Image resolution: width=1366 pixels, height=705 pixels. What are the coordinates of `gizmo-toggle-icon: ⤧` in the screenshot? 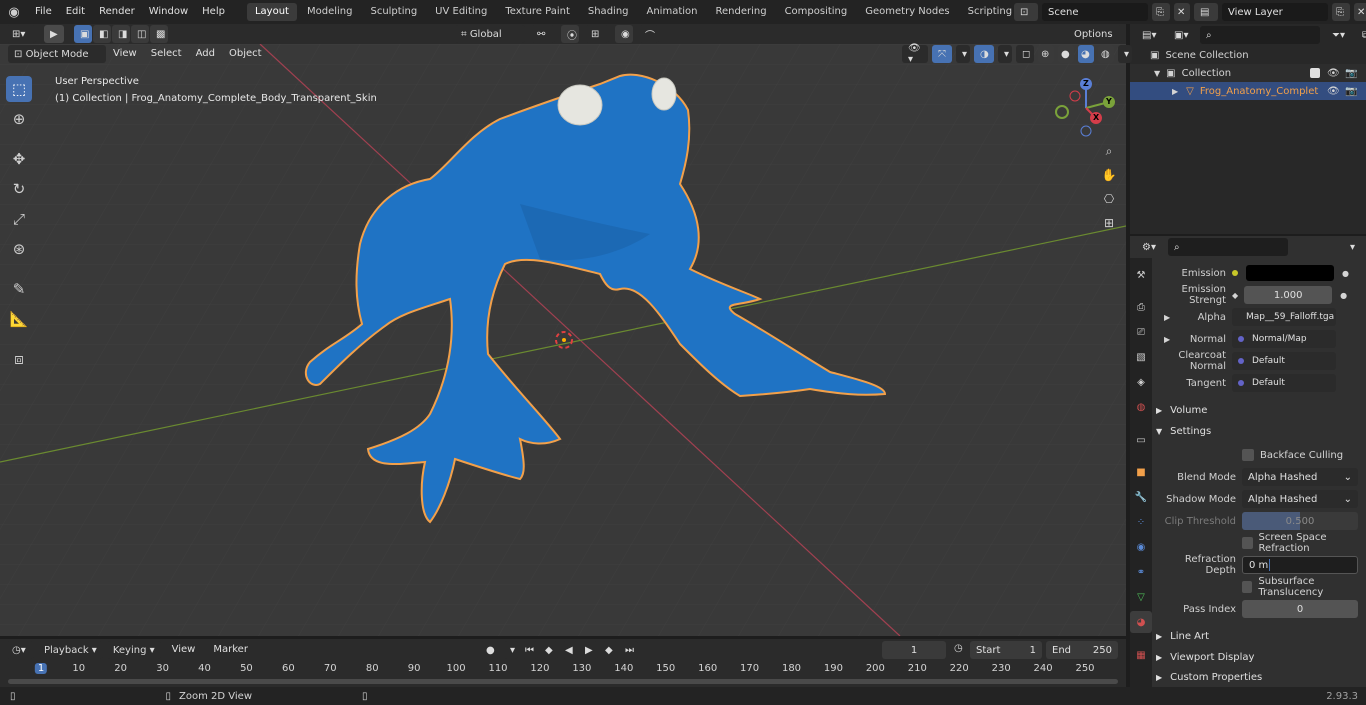 It's located at (942, 54).